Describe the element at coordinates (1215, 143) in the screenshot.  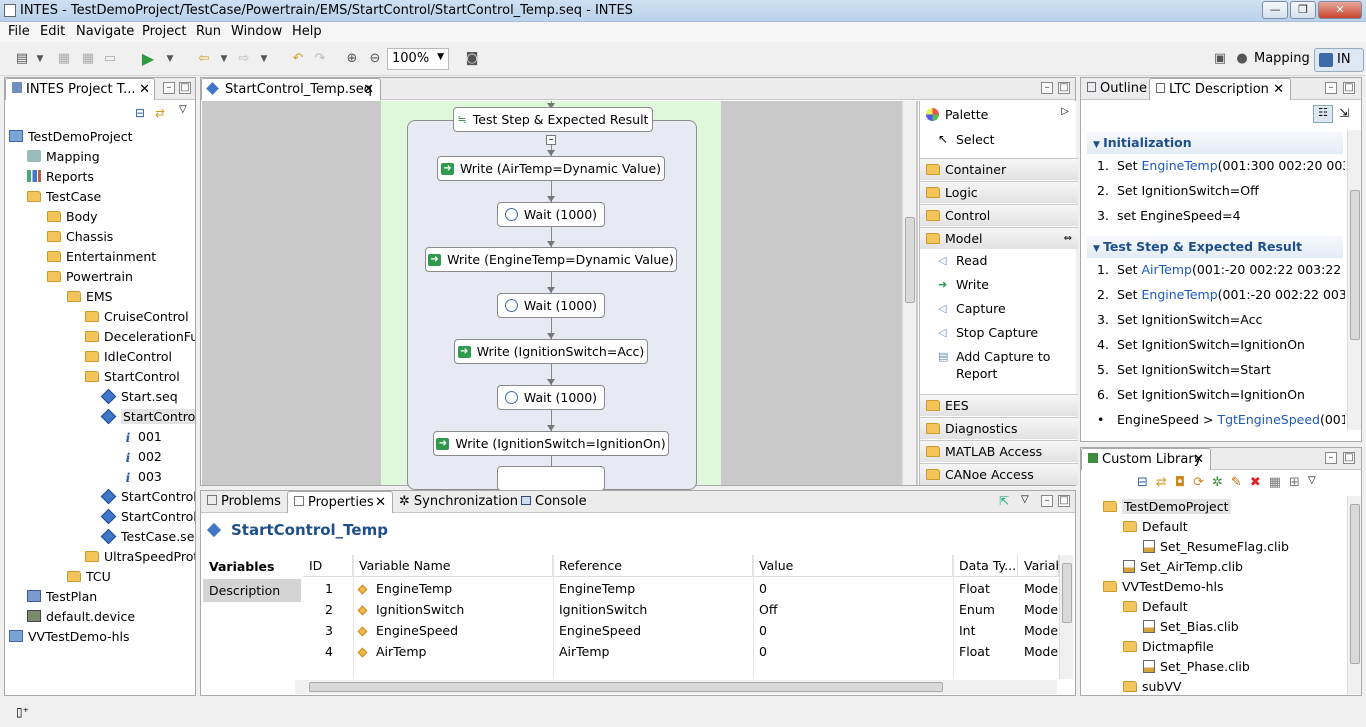
I see `ltc-section-header: ▼ Initialization` at that location.